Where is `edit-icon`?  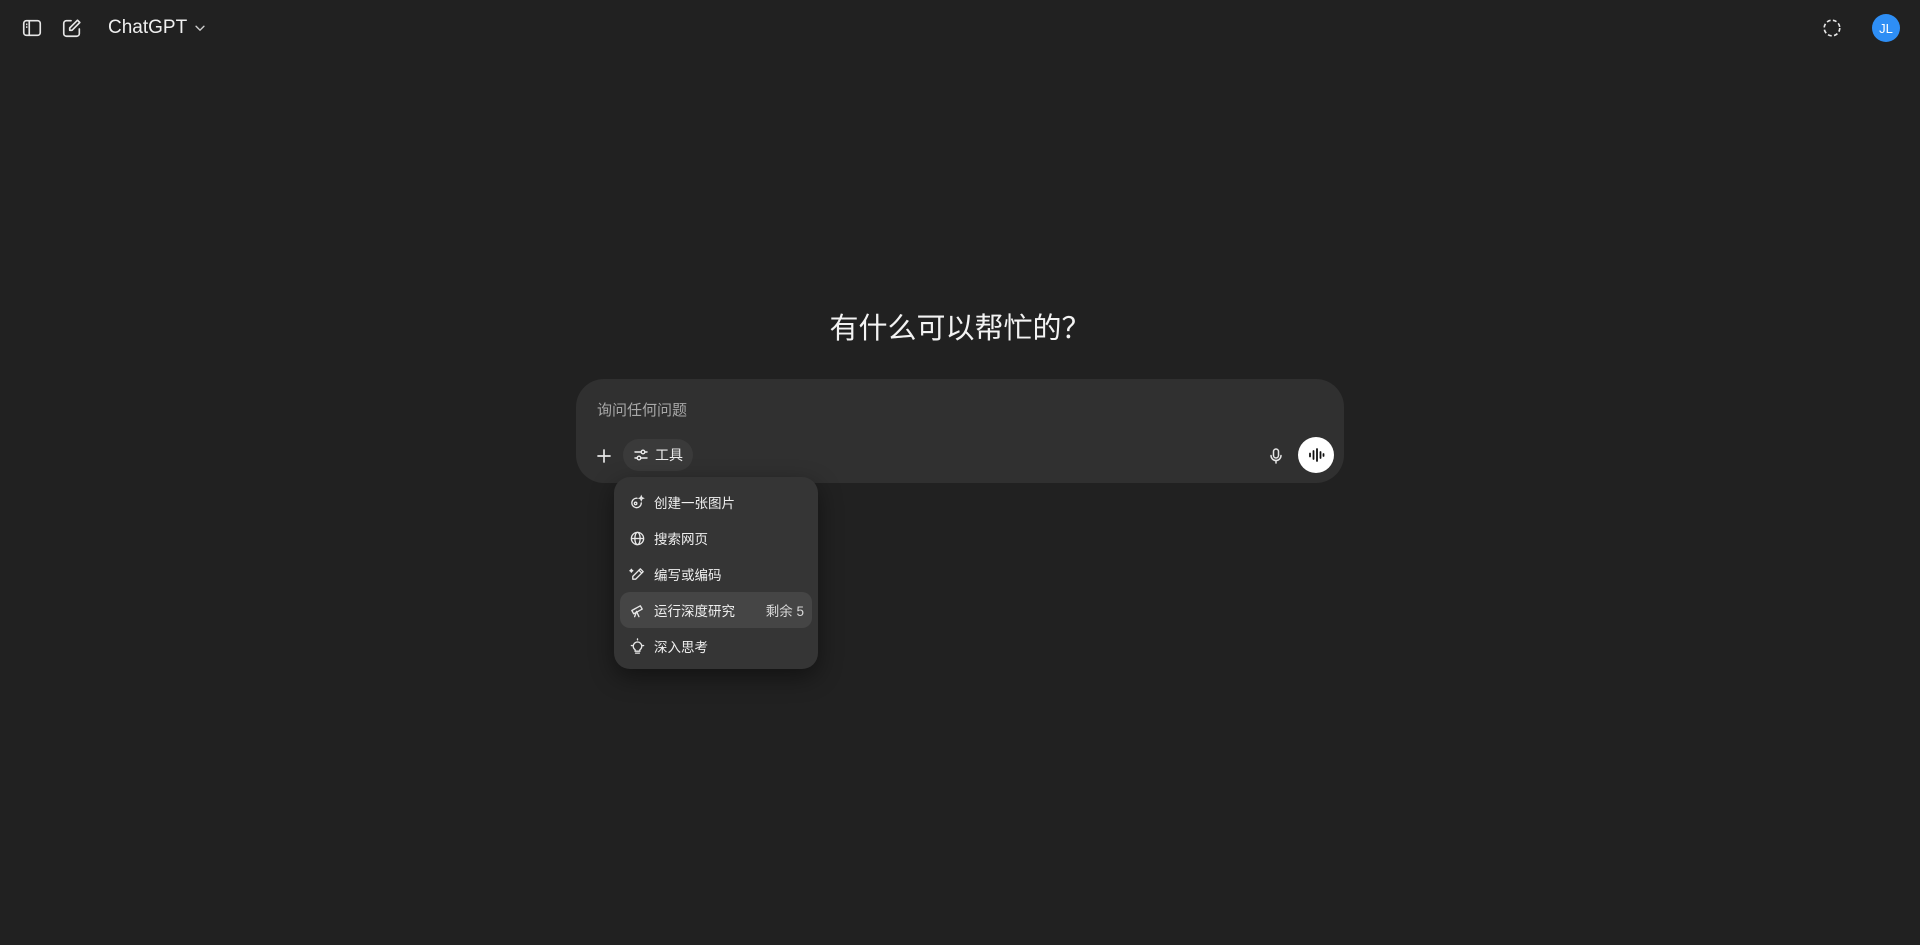
edit-icon is located at coordinates (71, 28).